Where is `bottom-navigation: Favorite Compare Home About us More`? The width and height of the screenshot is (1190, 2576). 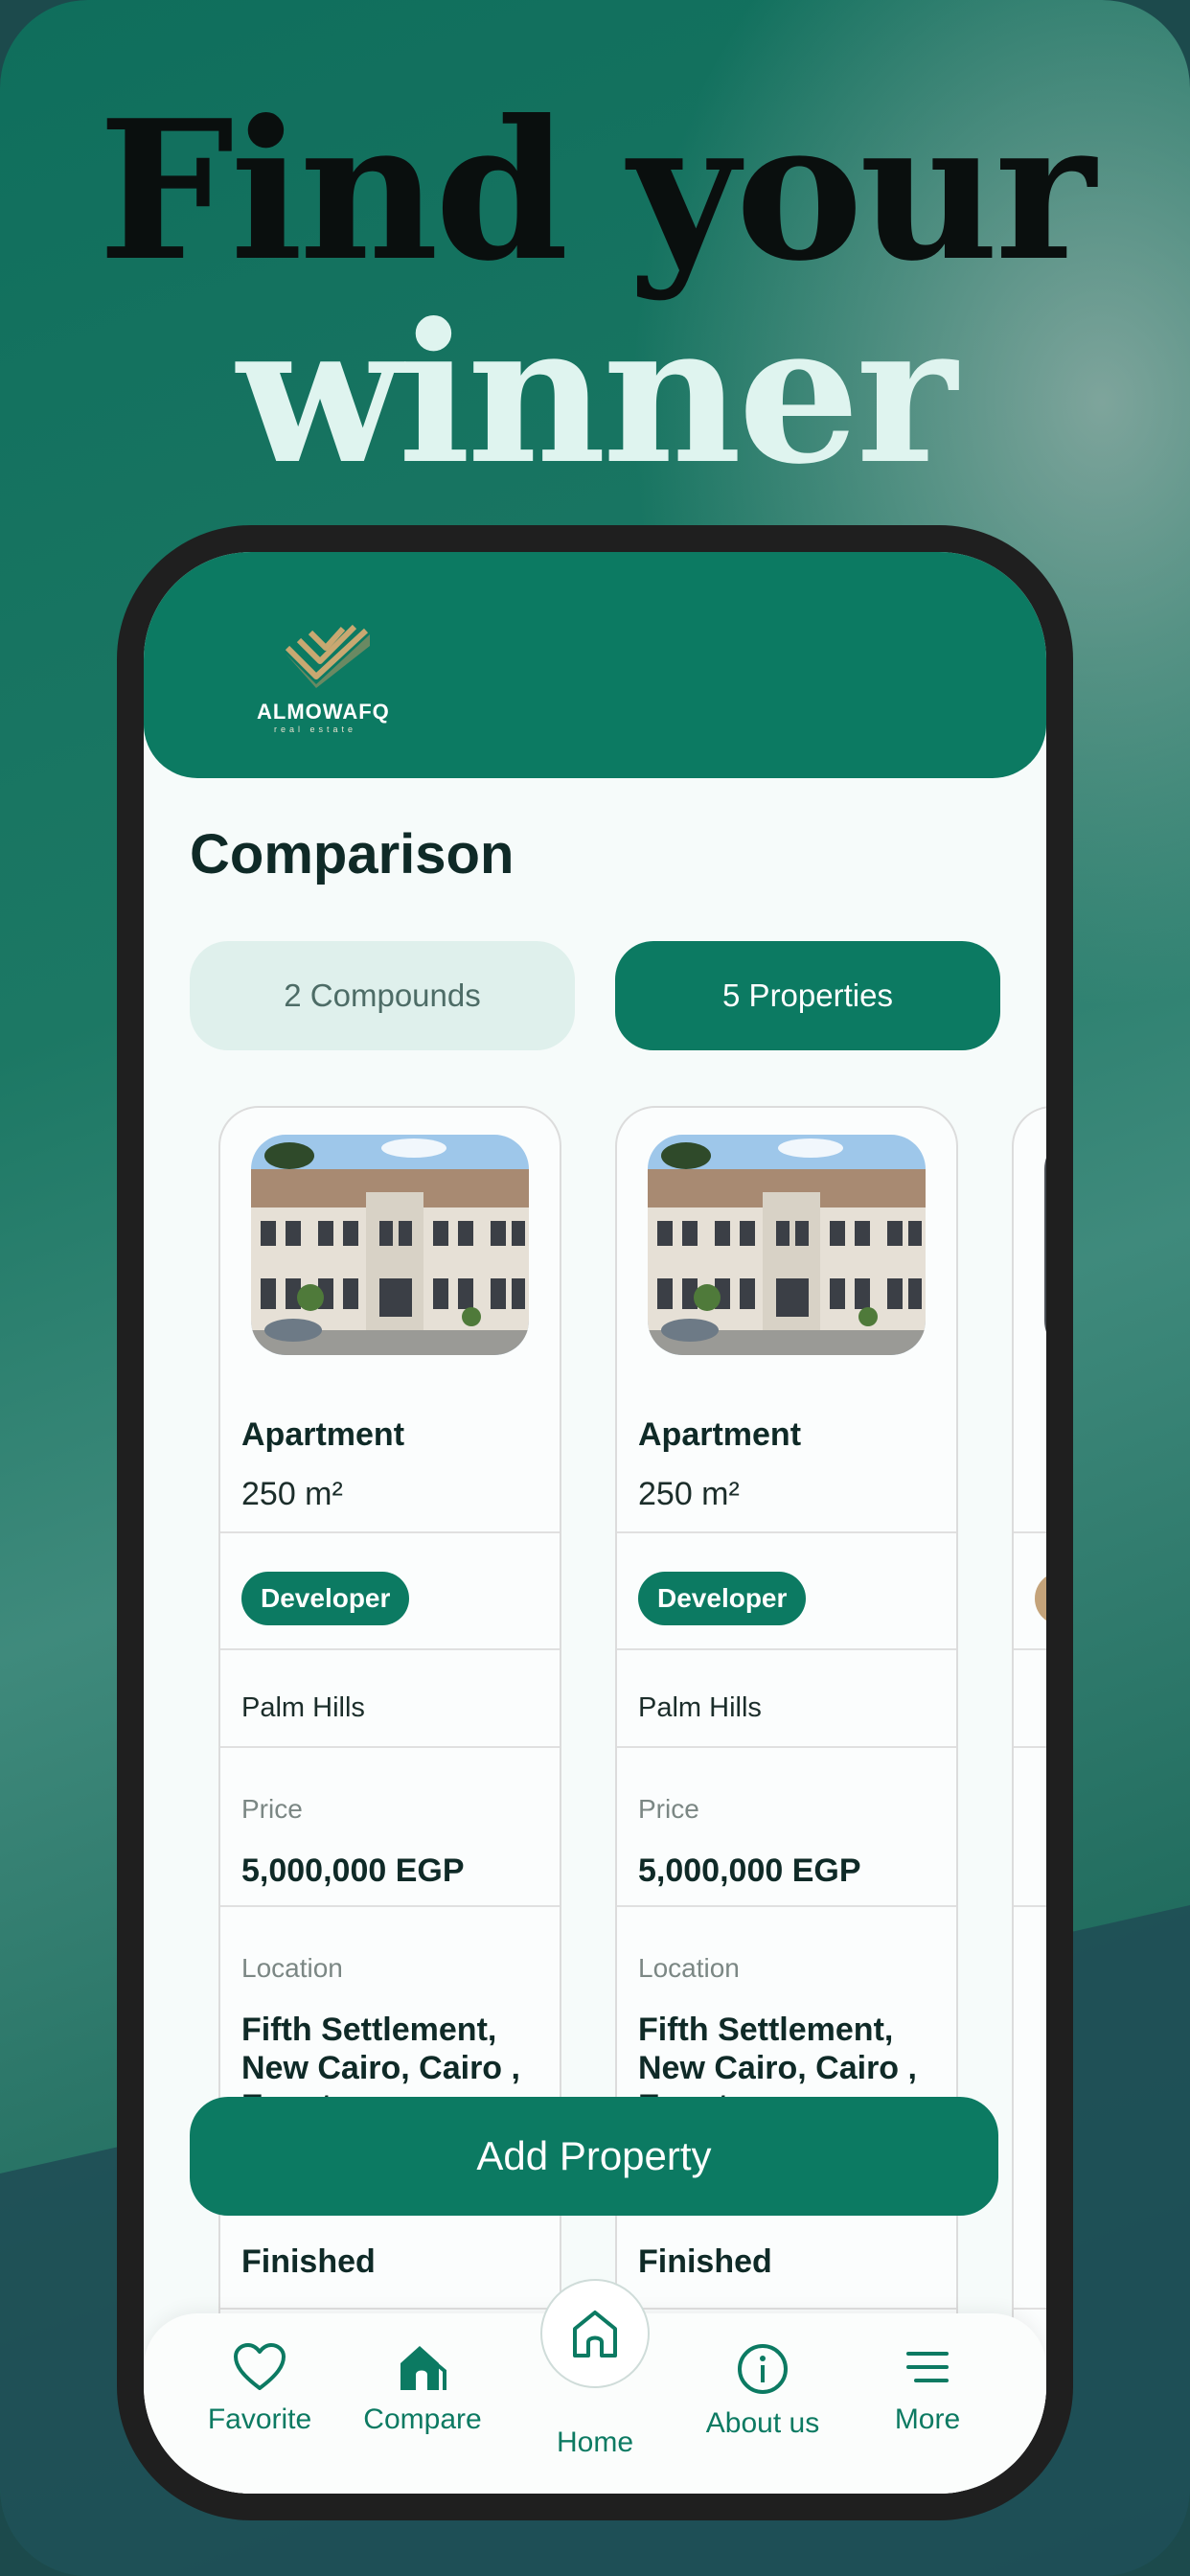
bottom-navigation: Favorite Compare Home About us More is located at coordinates (595, 2386).